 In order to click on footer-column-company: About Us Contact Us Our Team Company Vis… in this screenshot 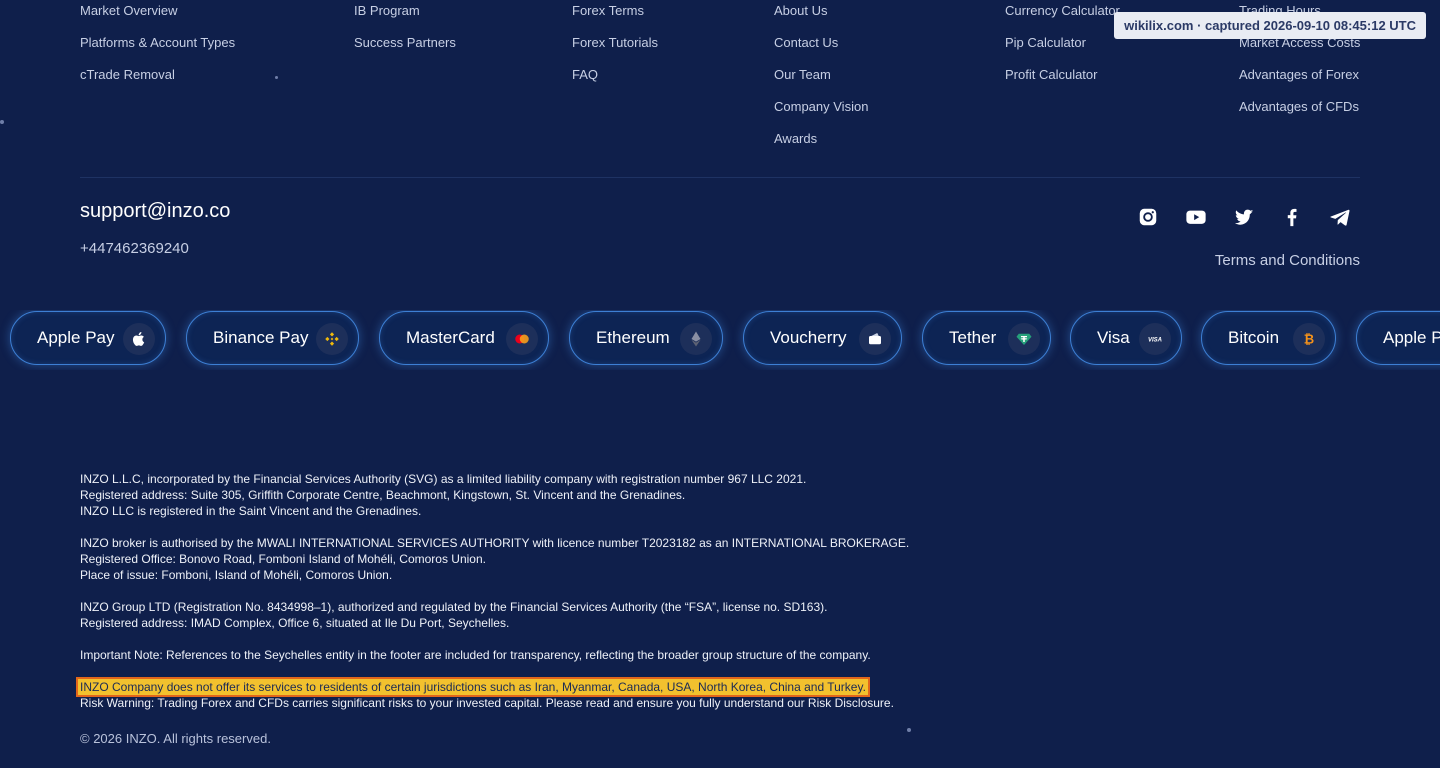, I will do `click(821, 83)`.